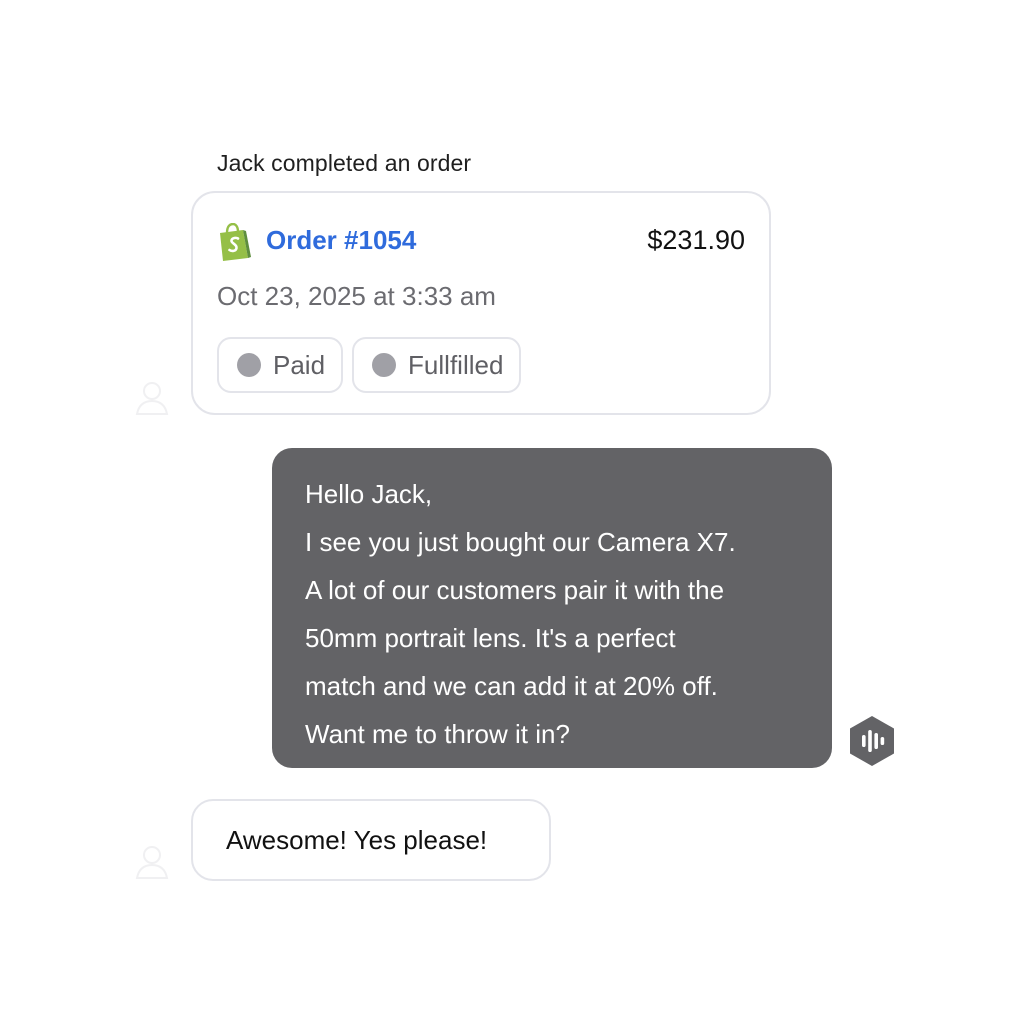 The height and width of the screenshot is (1024, 1024). I want to click on status-badge-fulfilled: Fullfilled, so click(437, 365).